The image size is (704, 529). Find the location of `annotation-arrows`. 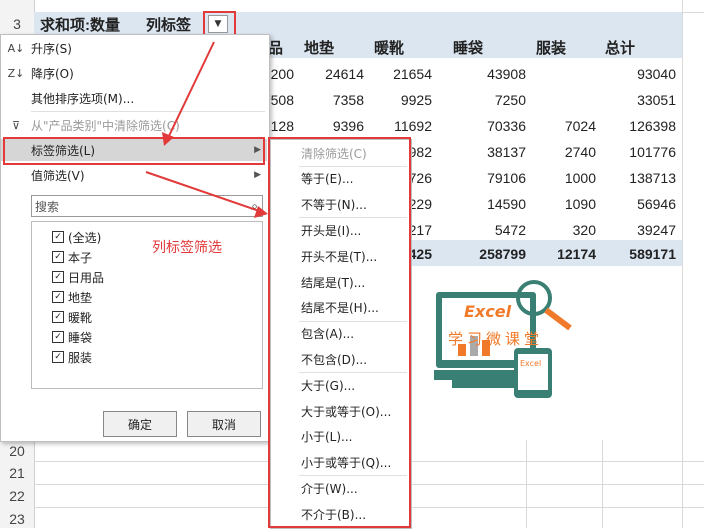

annotation-arrows is located at coordinates (206, 129).